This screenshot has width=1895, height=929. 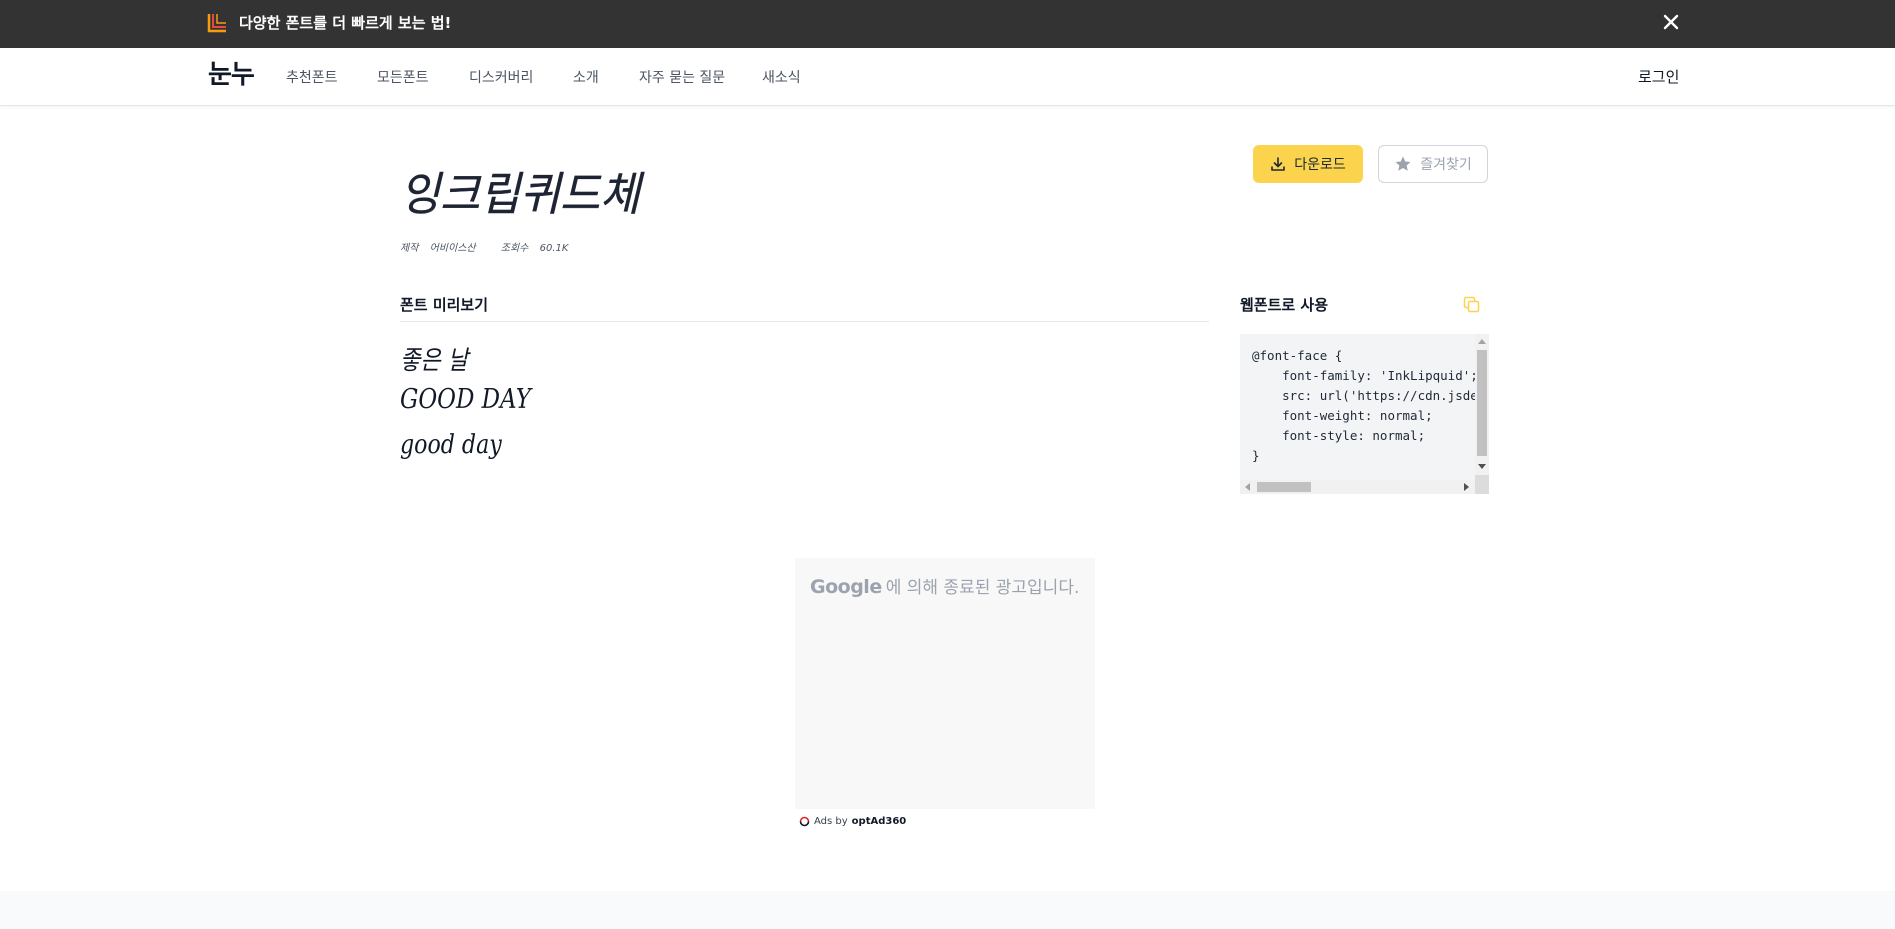 What do you see at coordinates (1284, 305) in the screenshot?
I see `webfont-title: 웹폰트로 사용` at bounding box center [1284, 305].